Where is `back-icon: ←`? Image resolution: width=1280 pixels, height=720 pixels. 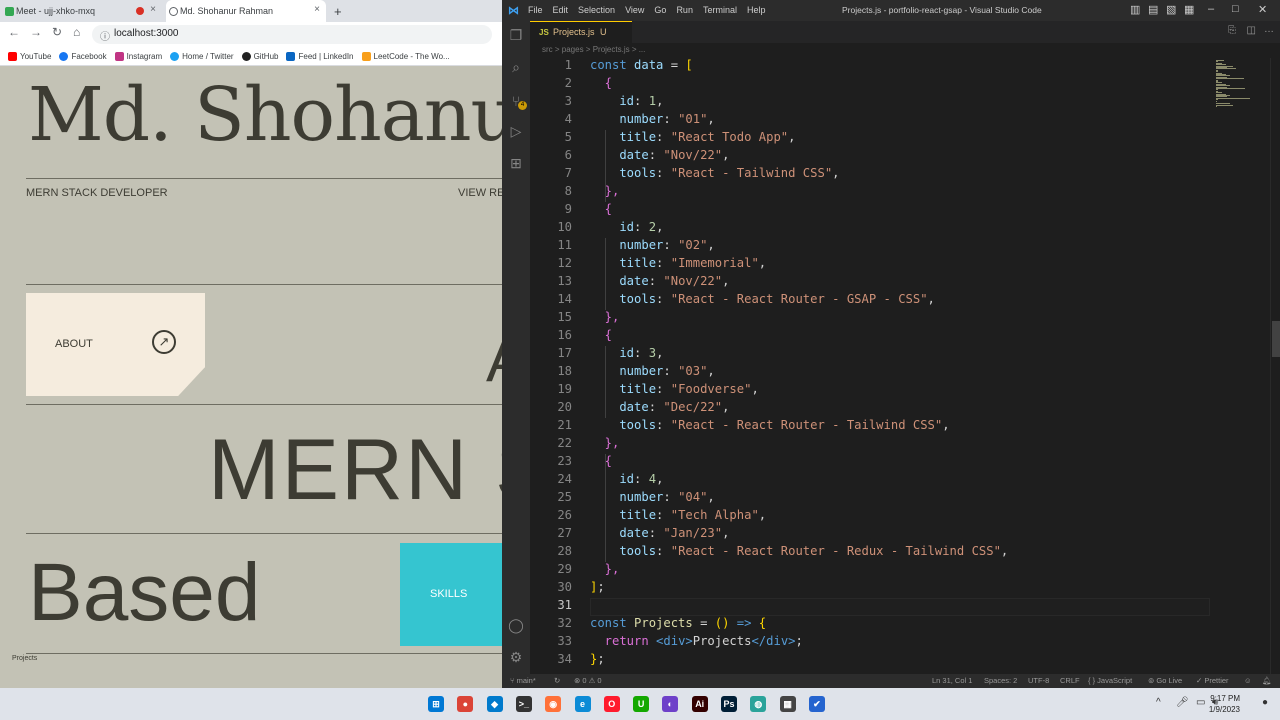 back-icon: ← is located at coordinates (14, 32).